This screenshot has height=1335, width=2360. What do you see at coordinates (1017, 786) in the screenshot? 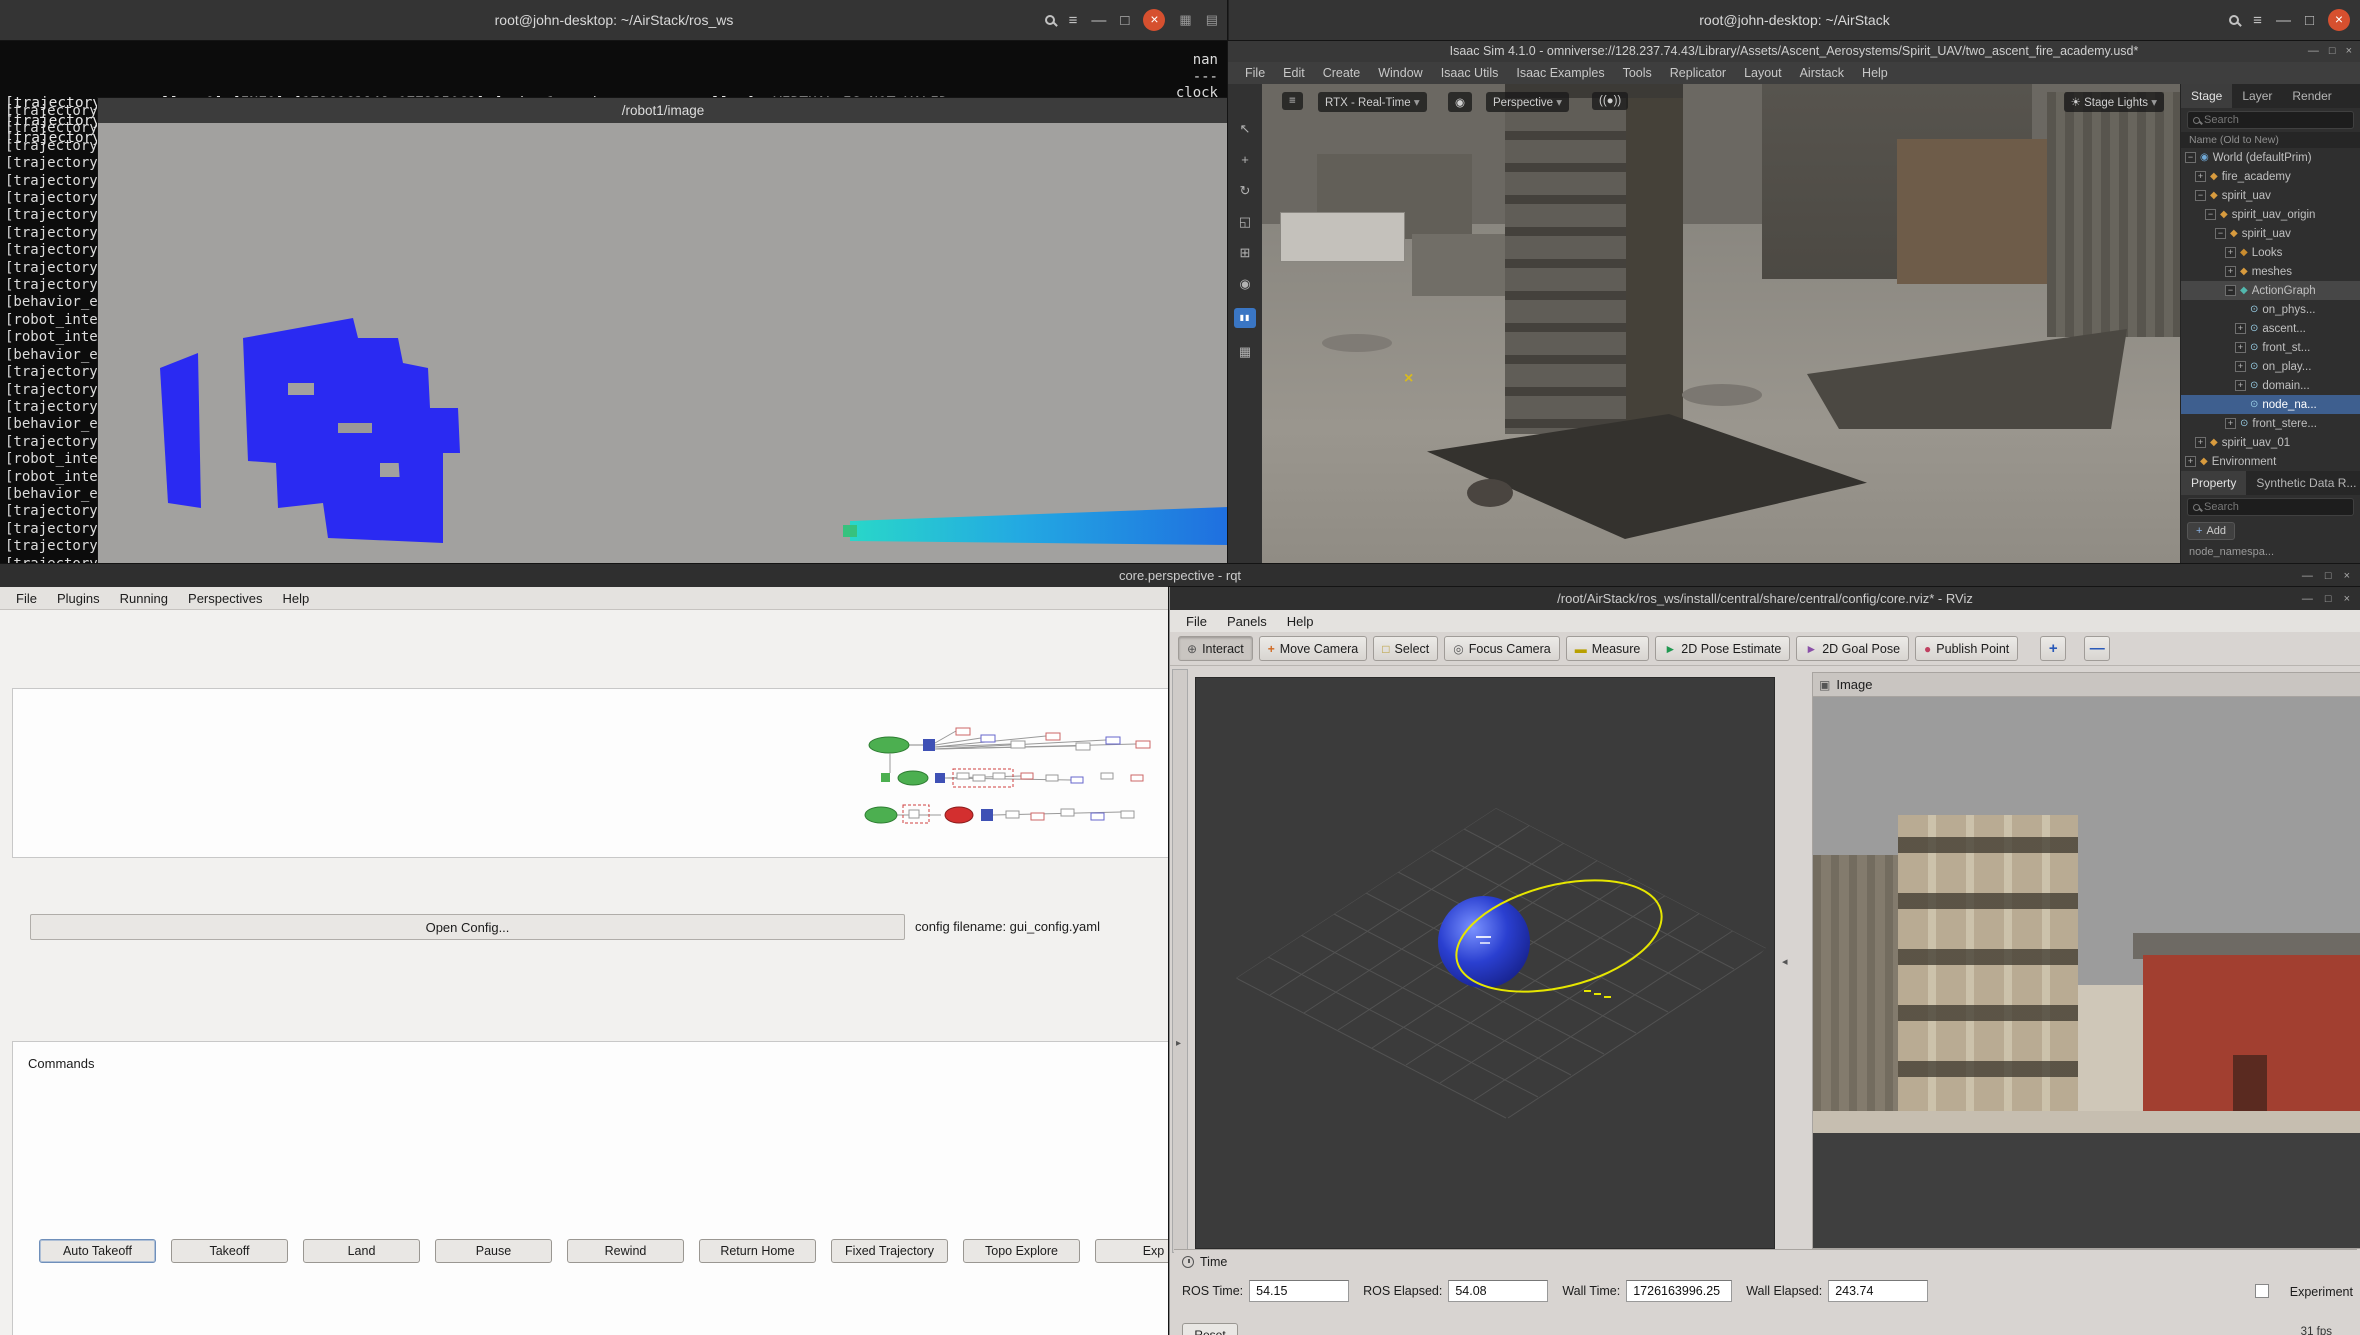
I see `behavior-tree-graph` at bounding box center [1017, 786].